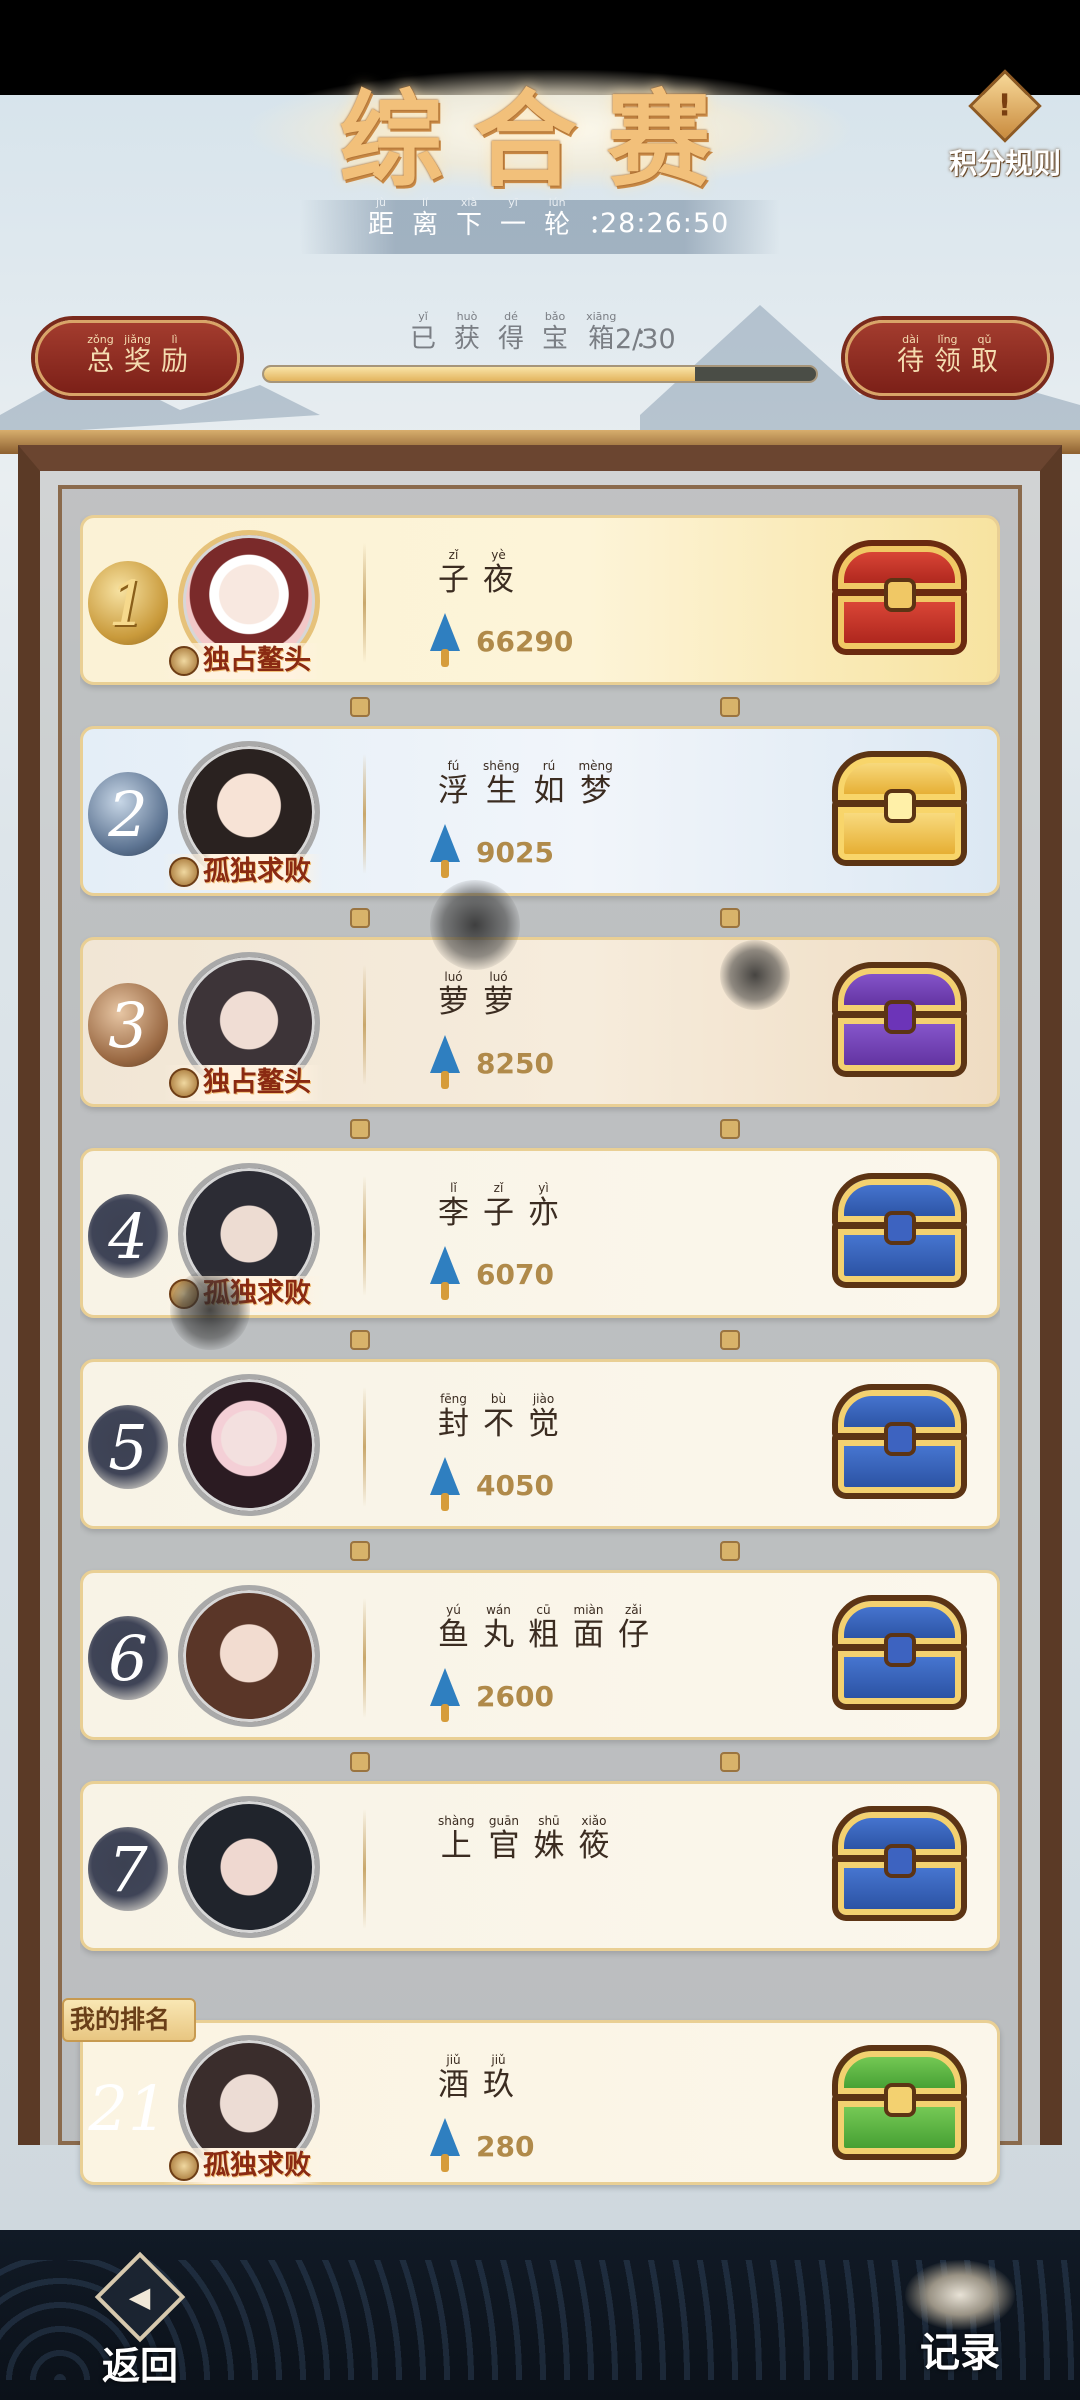 This screenshot has height=2400, width=1080. I want to click on hanzi: 上, so click(456, 1846).